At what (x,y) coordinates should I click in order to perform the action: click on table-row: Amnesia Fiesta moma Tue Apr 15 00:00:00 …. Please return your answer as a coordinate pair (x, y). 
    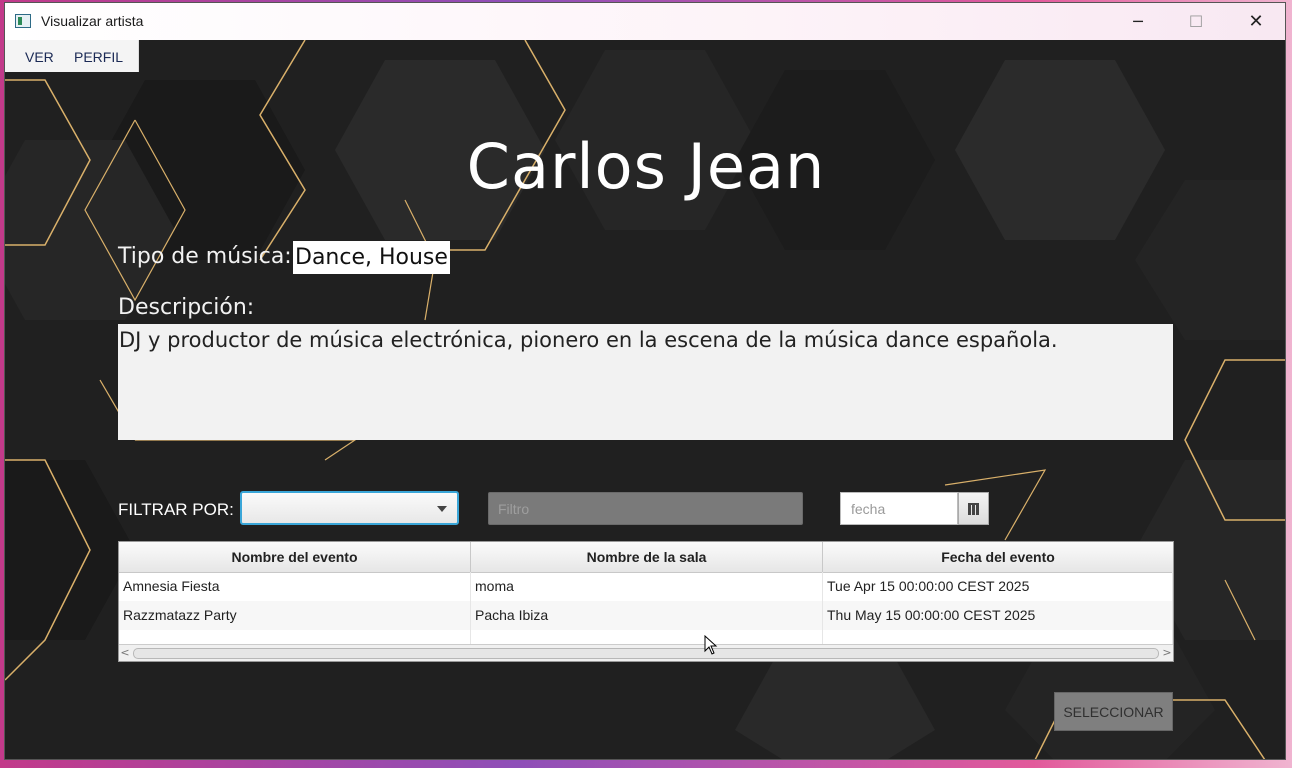
    Looking at the image, I should click on (646, 586).